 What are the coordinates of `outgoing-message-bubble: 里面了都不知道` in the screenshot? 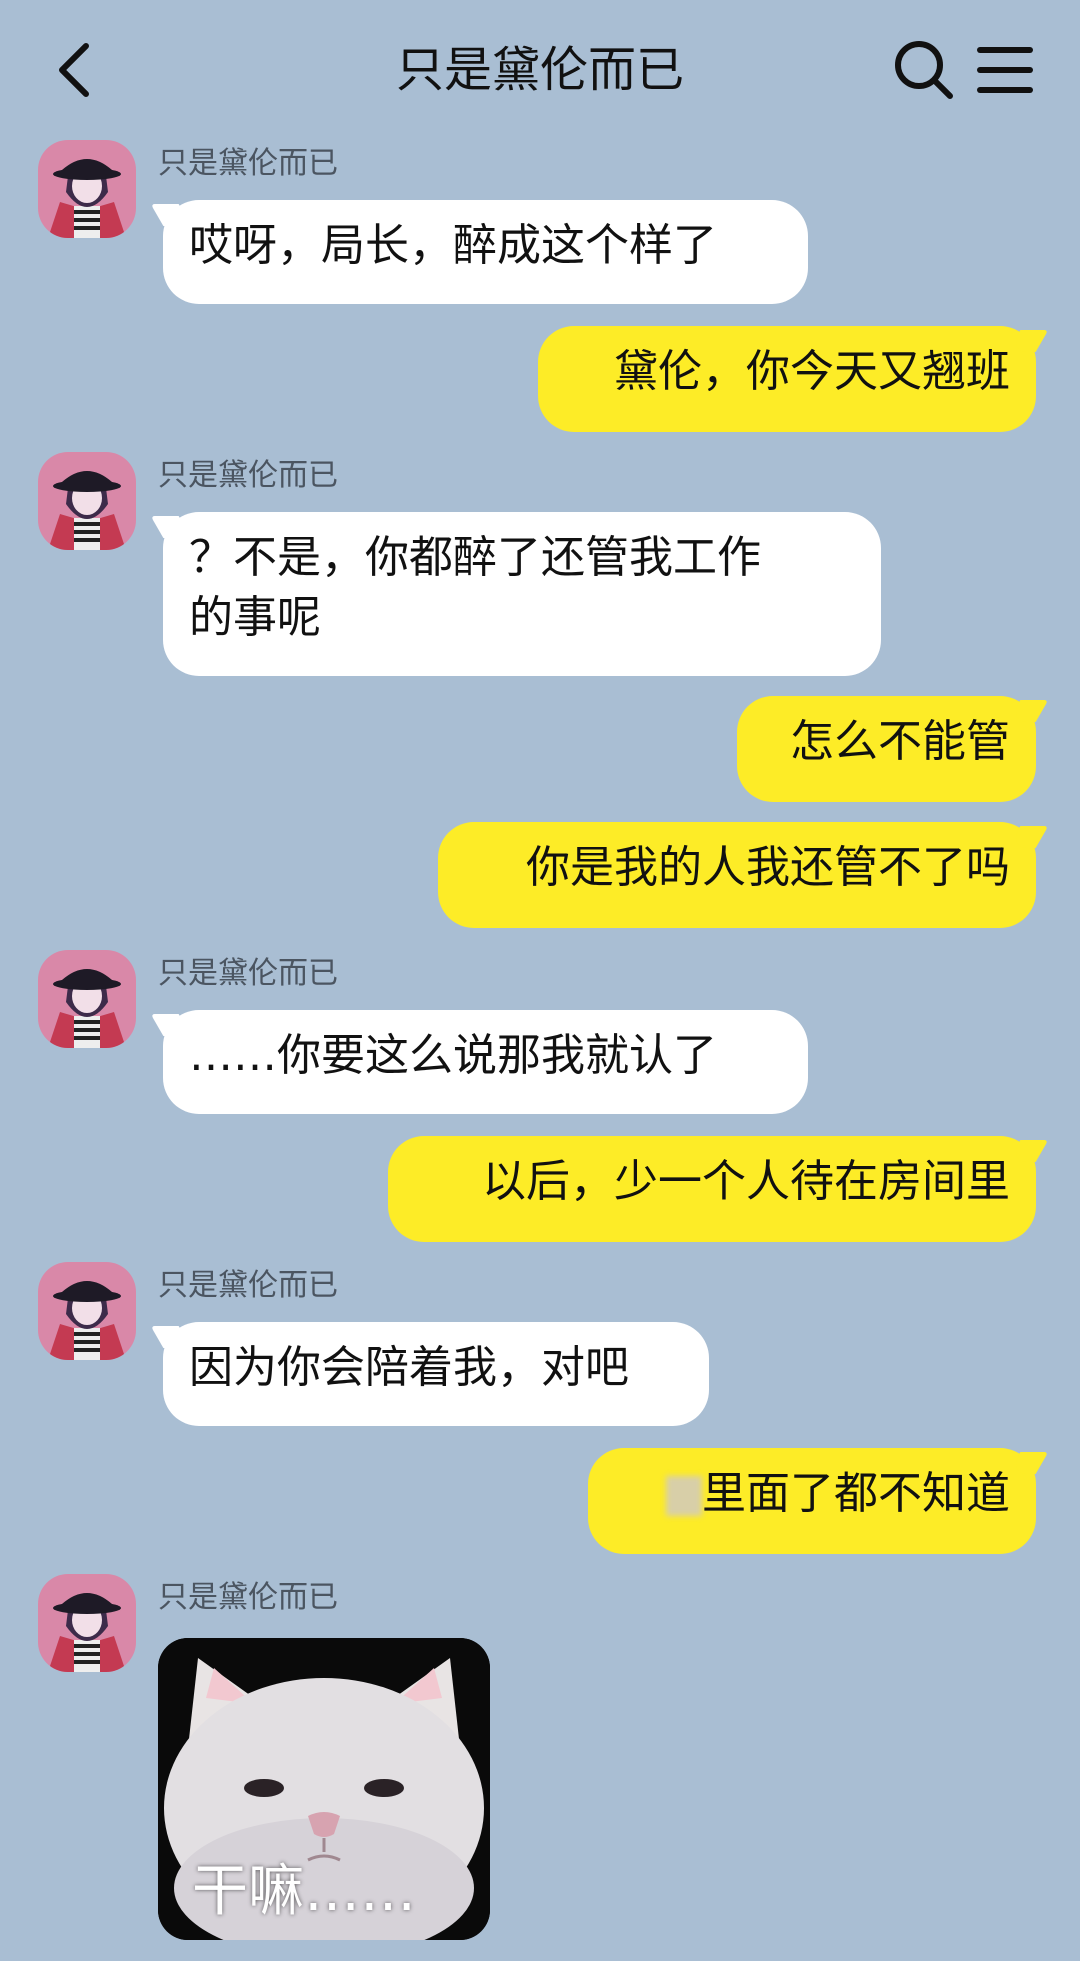 It's located at (812, 1501).